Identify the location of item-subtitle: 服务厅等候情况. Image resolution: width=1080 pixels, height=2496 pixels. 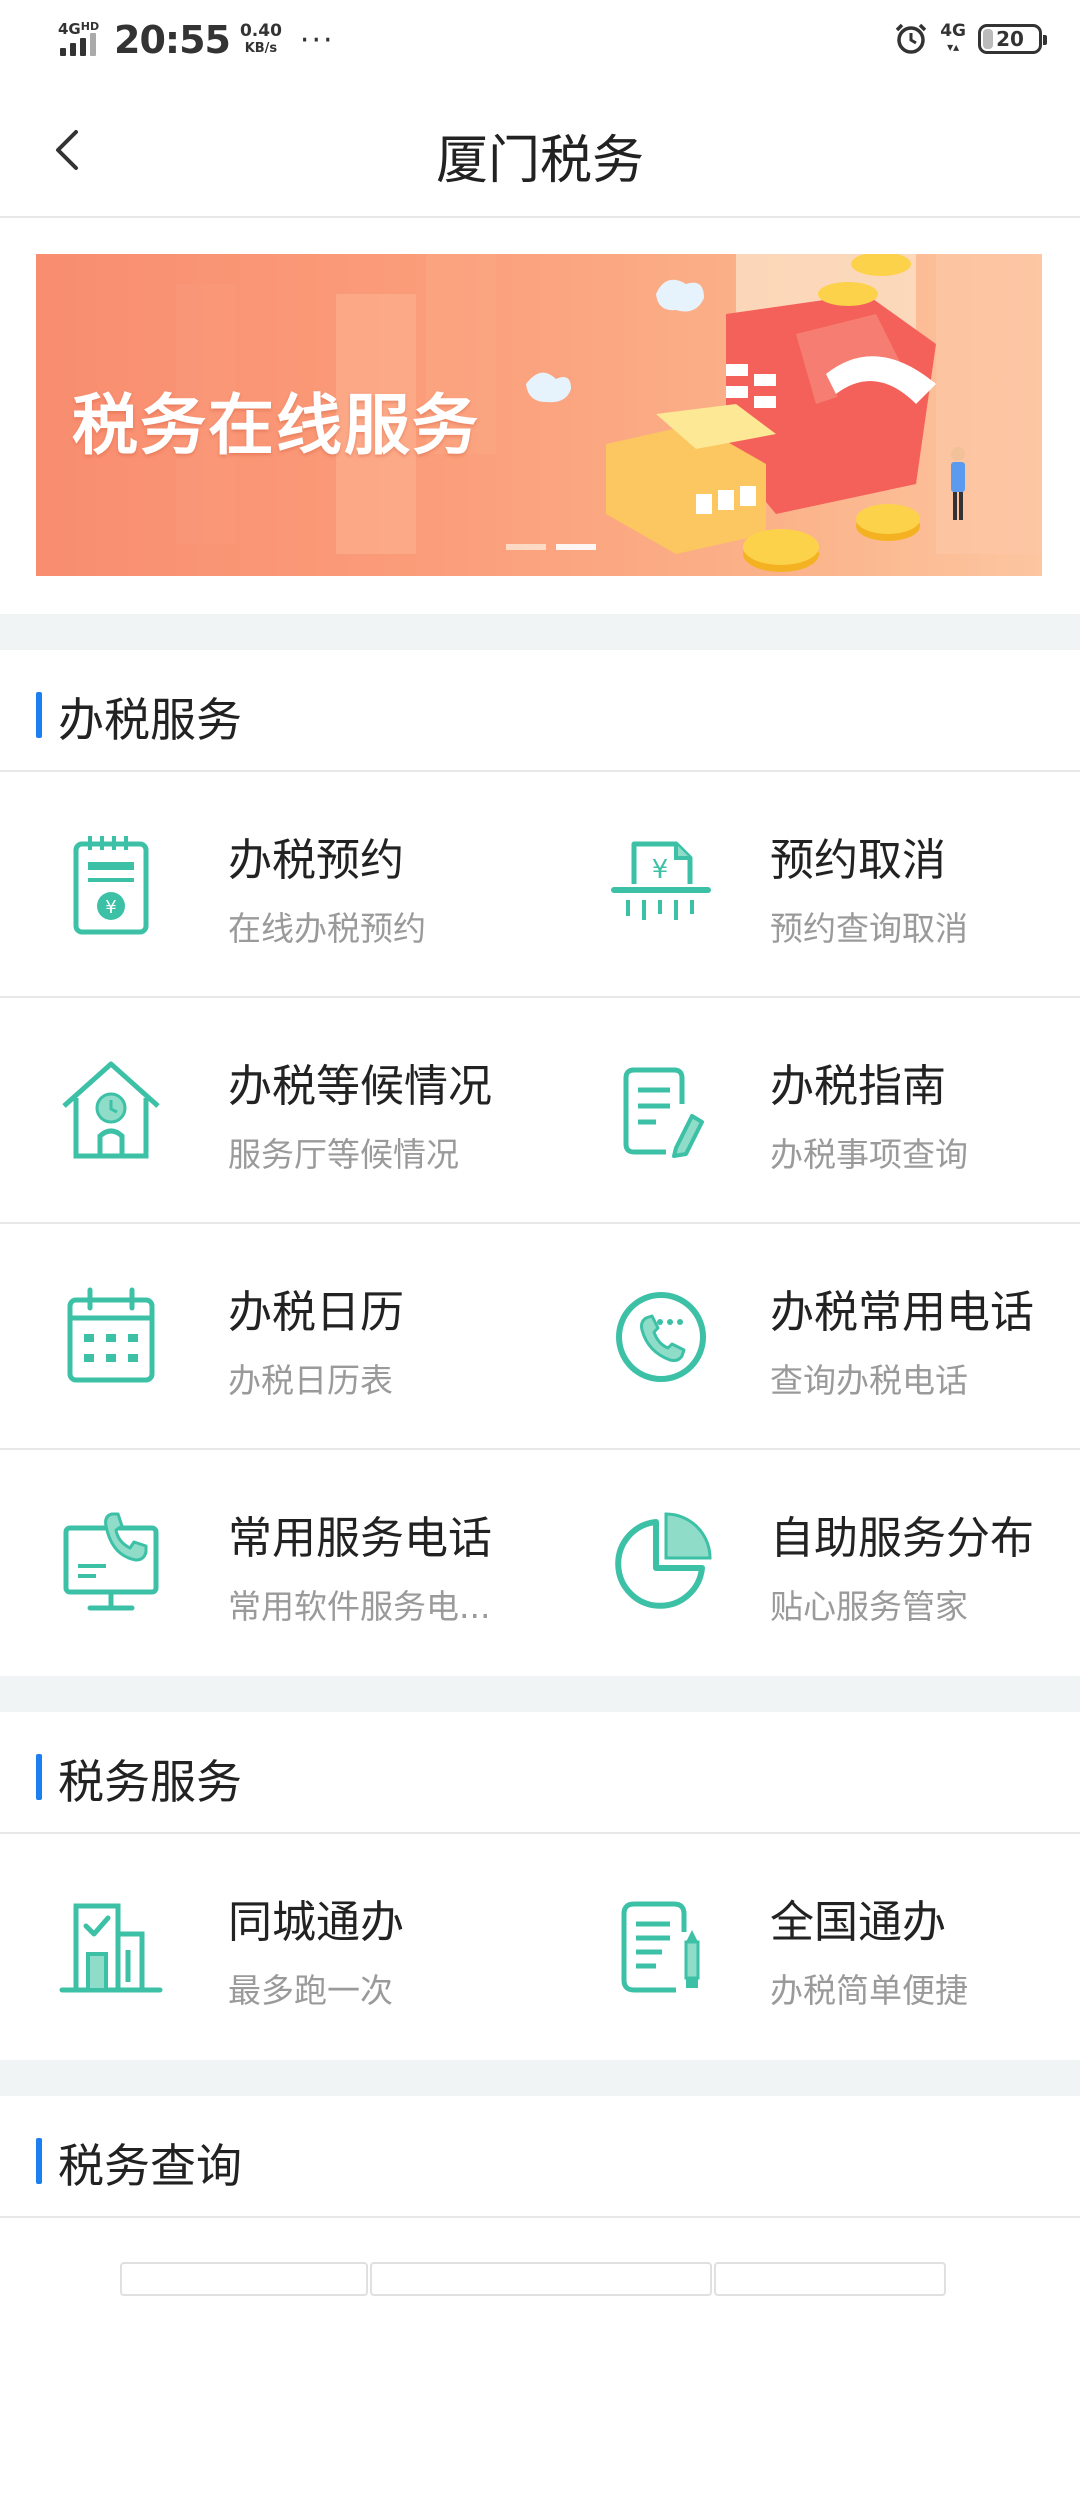
(343, 1154).